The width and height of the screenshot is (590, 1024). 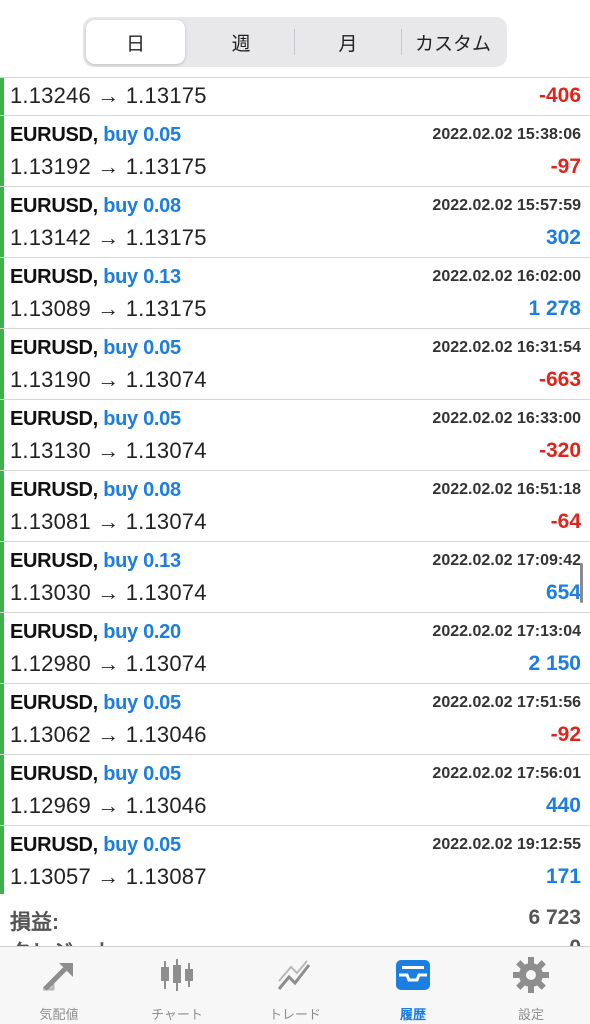 What do you see at coordinates (142, 632) in the screenshot?
I see `trade-side-volume: buy 0.20` at bounding box center [142, 632].